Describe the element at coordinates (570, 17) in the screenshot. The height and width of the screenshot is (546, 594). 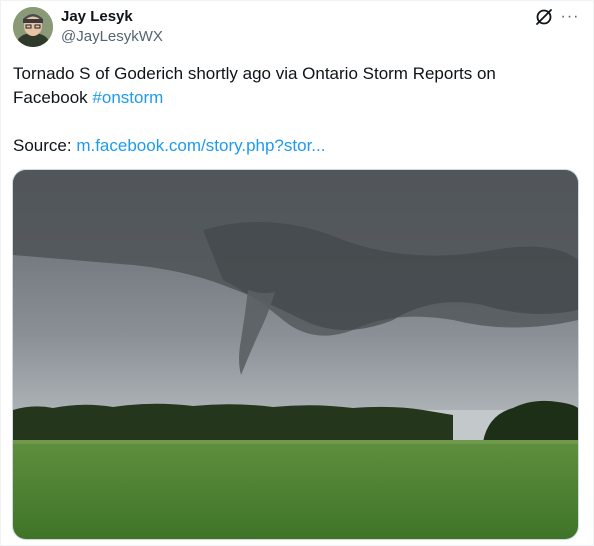
I see `more-icon: ···` at that location.